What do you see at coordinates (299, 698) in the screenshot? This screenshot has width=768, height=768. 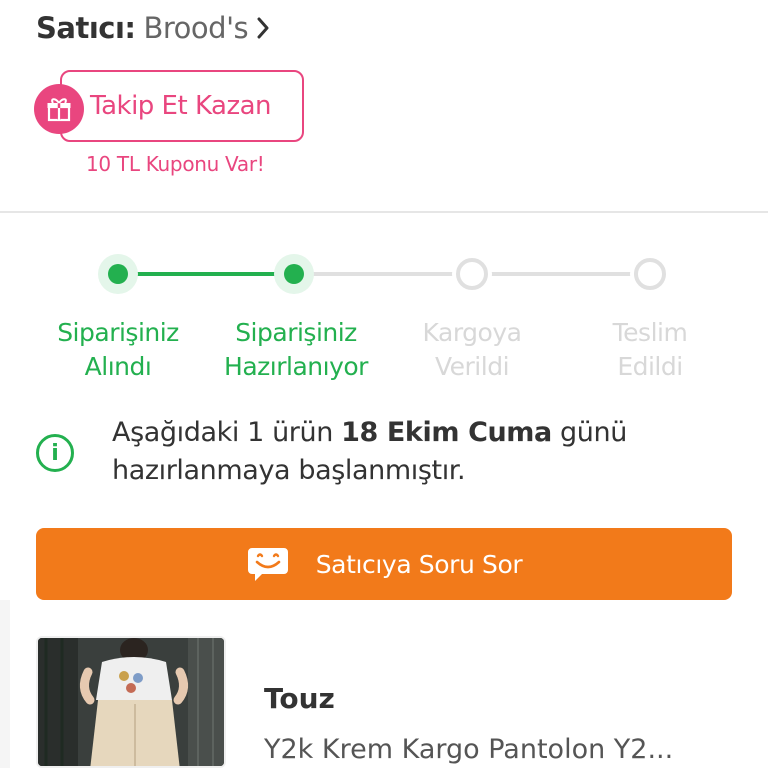 I see `product-brand: Touz` at bounding box center [299, 698].